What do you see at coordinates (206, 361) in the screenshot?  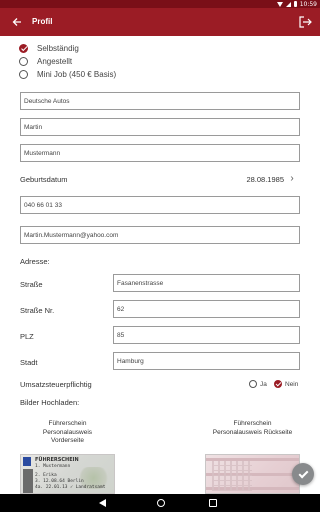 I see `city-field: Hamburg` at bounding box center [206, 361].